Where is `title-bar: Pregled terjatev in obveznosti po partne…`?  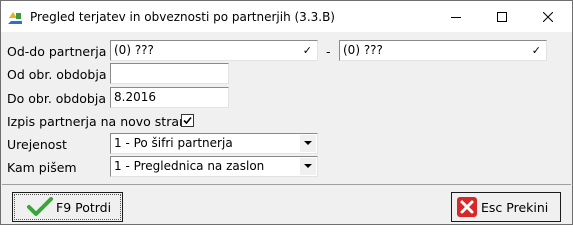
title-bar: Pregled terjatev in obveznosti po partne… is located at coordinates (286, 16).